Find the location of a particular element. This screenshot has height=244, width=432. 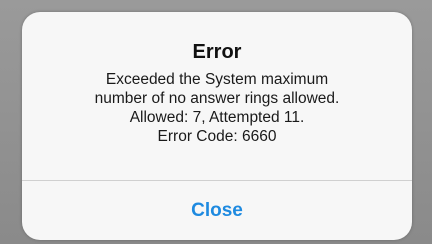

alert-message-line: Allowed: 7, Attempted 11. is located at coordinates (217, 117).